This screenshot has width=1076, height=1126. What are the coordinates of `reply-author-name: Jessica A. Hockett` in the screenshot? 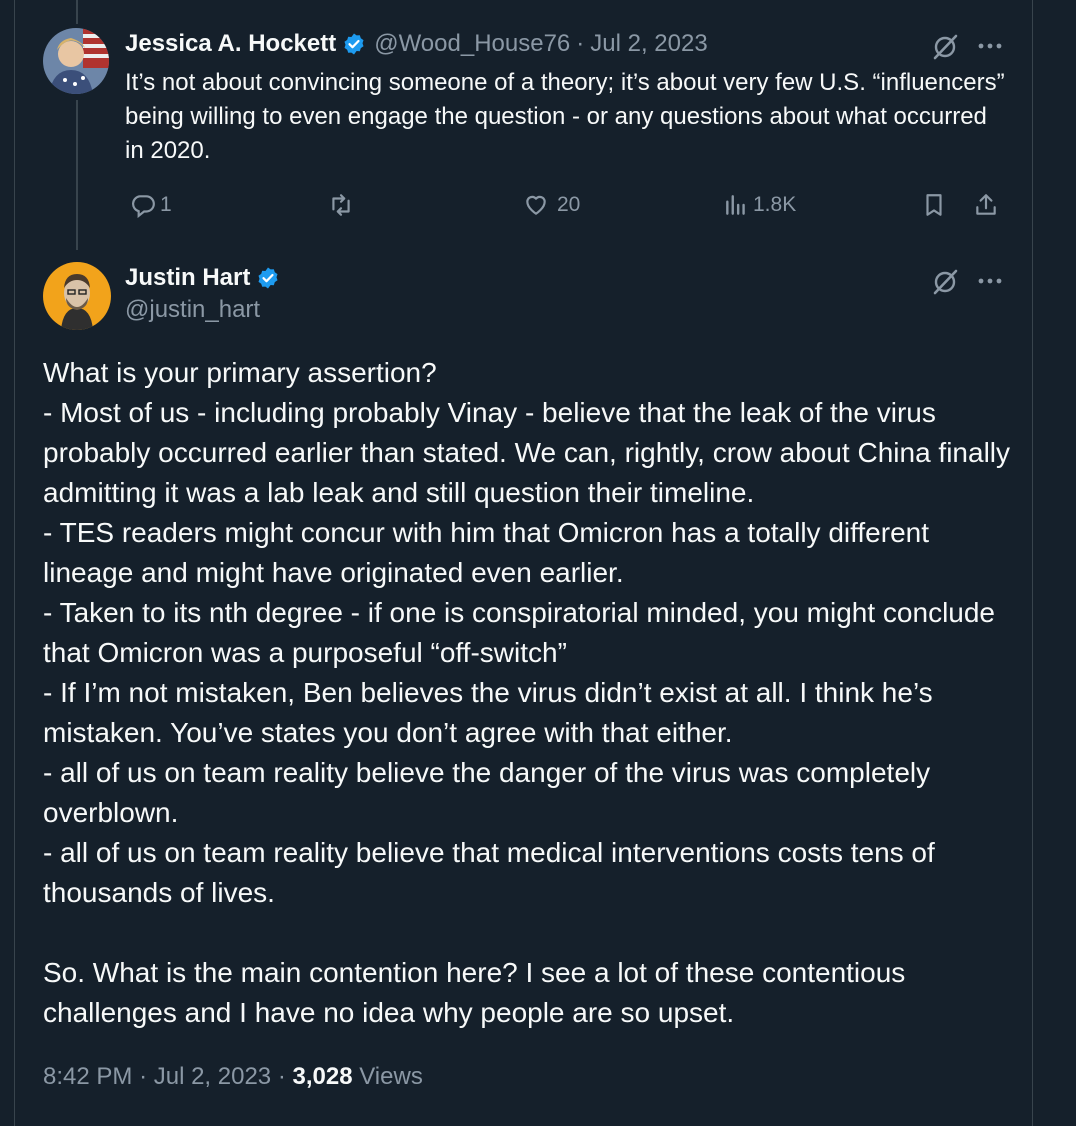 It's located at (230, 44).